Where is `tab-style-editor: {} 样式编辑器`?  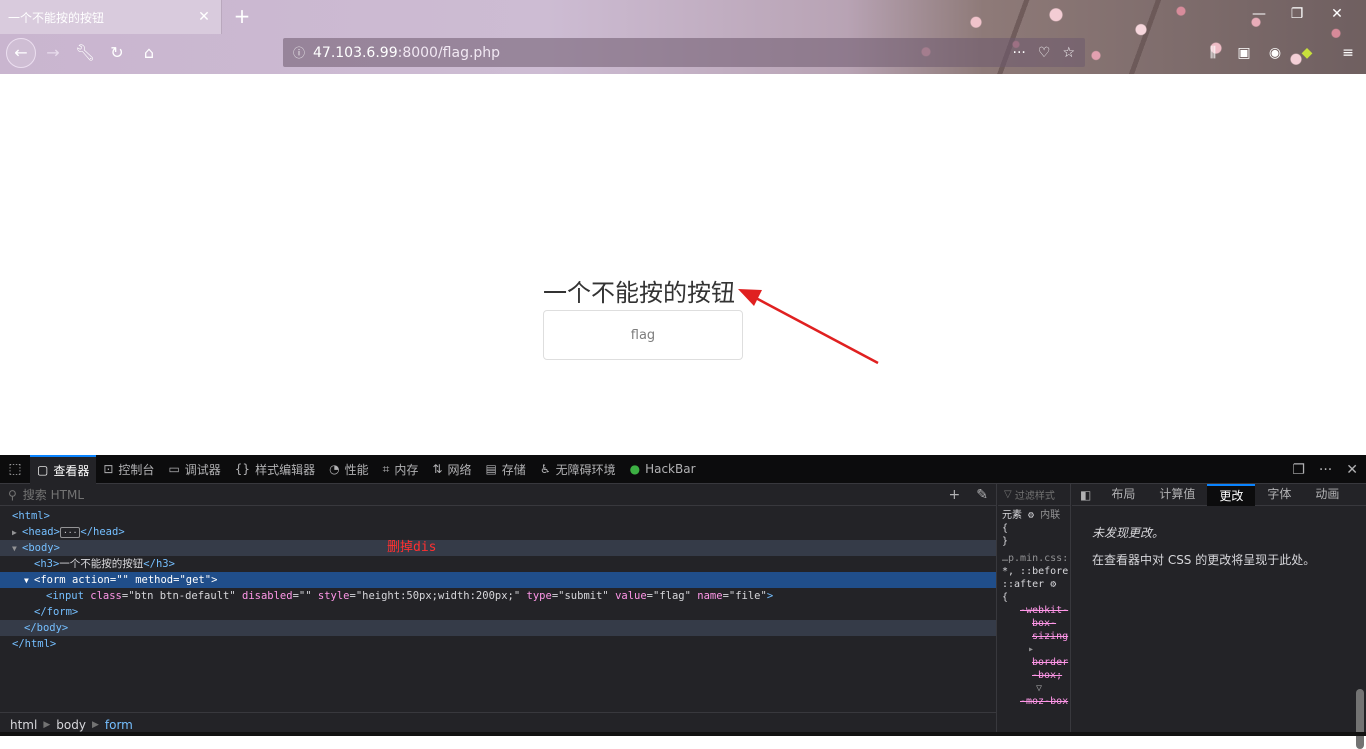
tab-style-editor: {} 样式编辑器 is located at coordinates (275, 469).